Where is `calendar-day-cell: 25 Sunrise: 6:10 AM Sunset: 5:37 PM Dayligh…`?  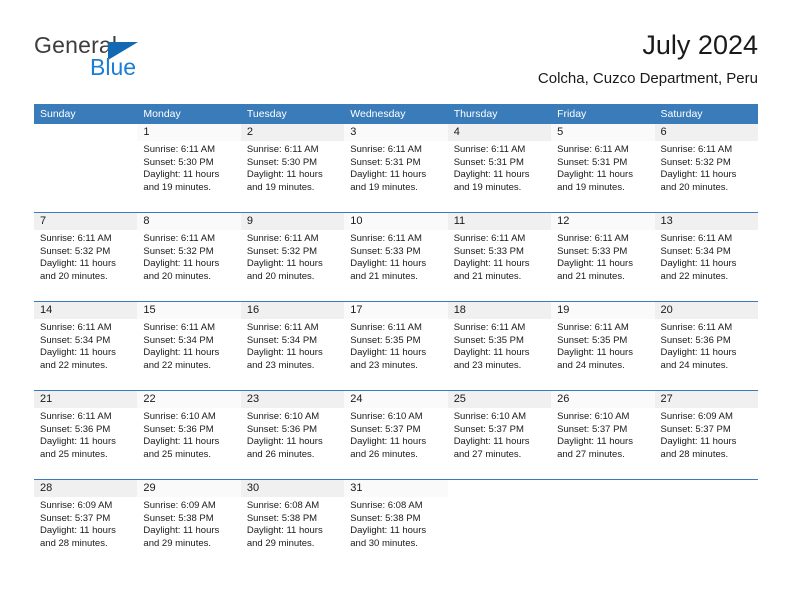 calendar-day-cell: 25 Sunrise: 6:10 AM Sunset: 5:37 PM Dayligh… is located at coordinates (499, 435).